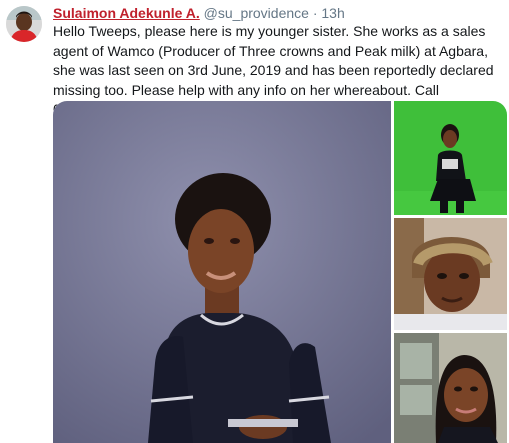 The width and height of the screenshot is (509, 443). I want to click on author-name: Sulaimon Adekunle A., so click(126, 13).